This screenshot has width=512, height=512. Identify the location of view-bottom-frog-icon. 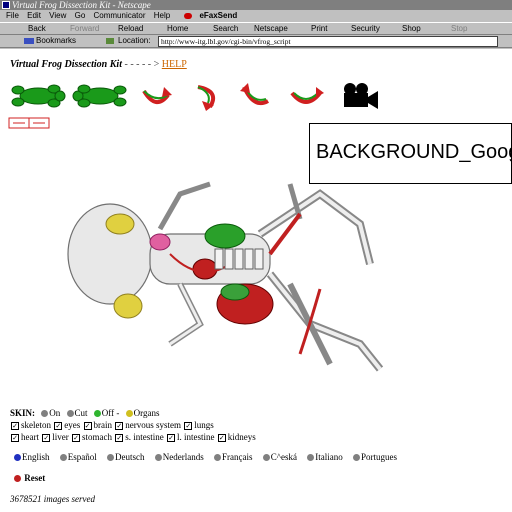
(100, 96).